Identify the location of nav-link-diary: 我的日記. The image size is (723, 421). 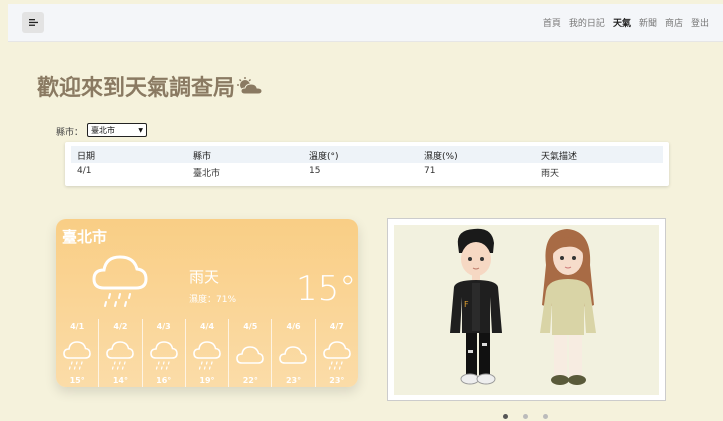
(587, 22).